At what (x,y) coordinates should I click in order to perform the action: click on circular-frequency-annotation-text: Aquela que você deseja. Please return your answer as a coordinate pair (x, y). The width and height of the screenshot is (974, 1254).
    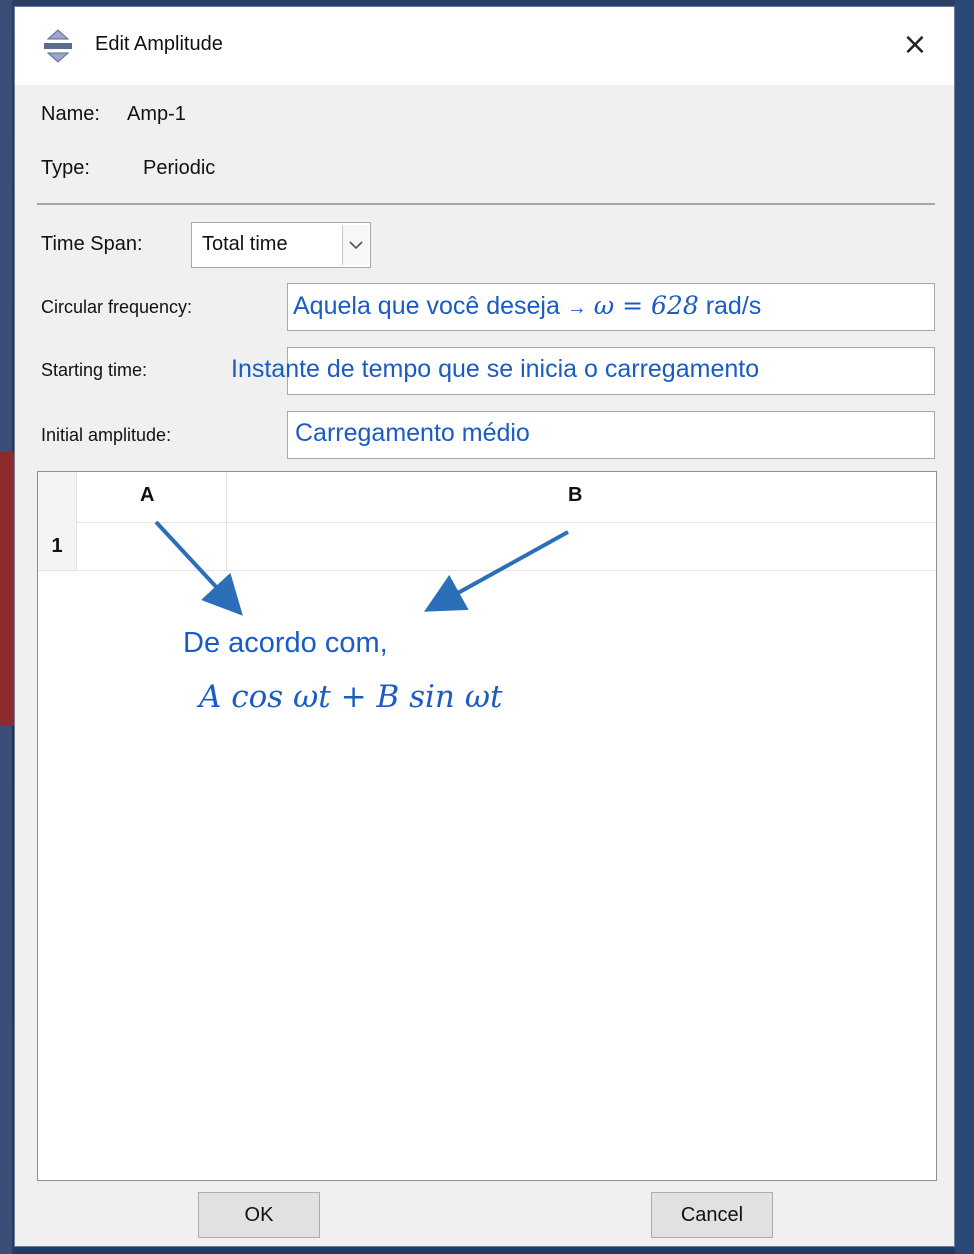
    Looking at the image, I should click on (426, 306).